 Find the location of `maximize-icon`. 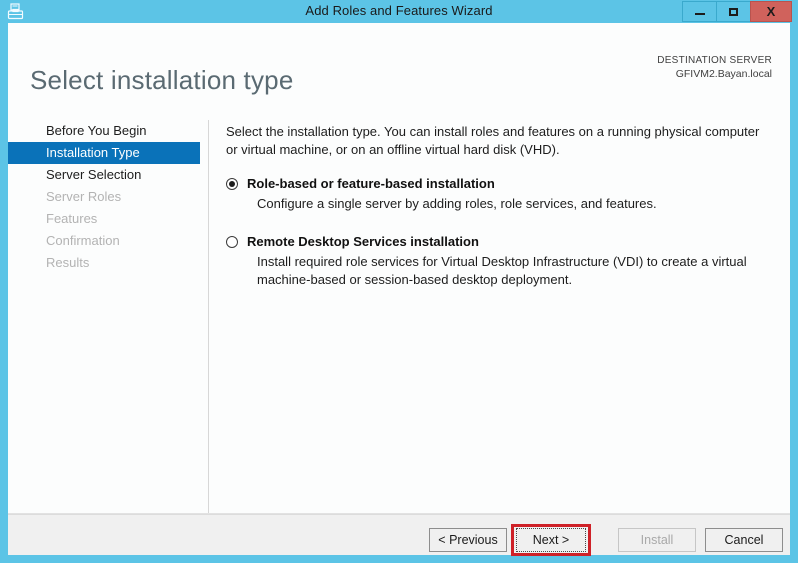

maximize-icon is located at coordinates (733, 11).